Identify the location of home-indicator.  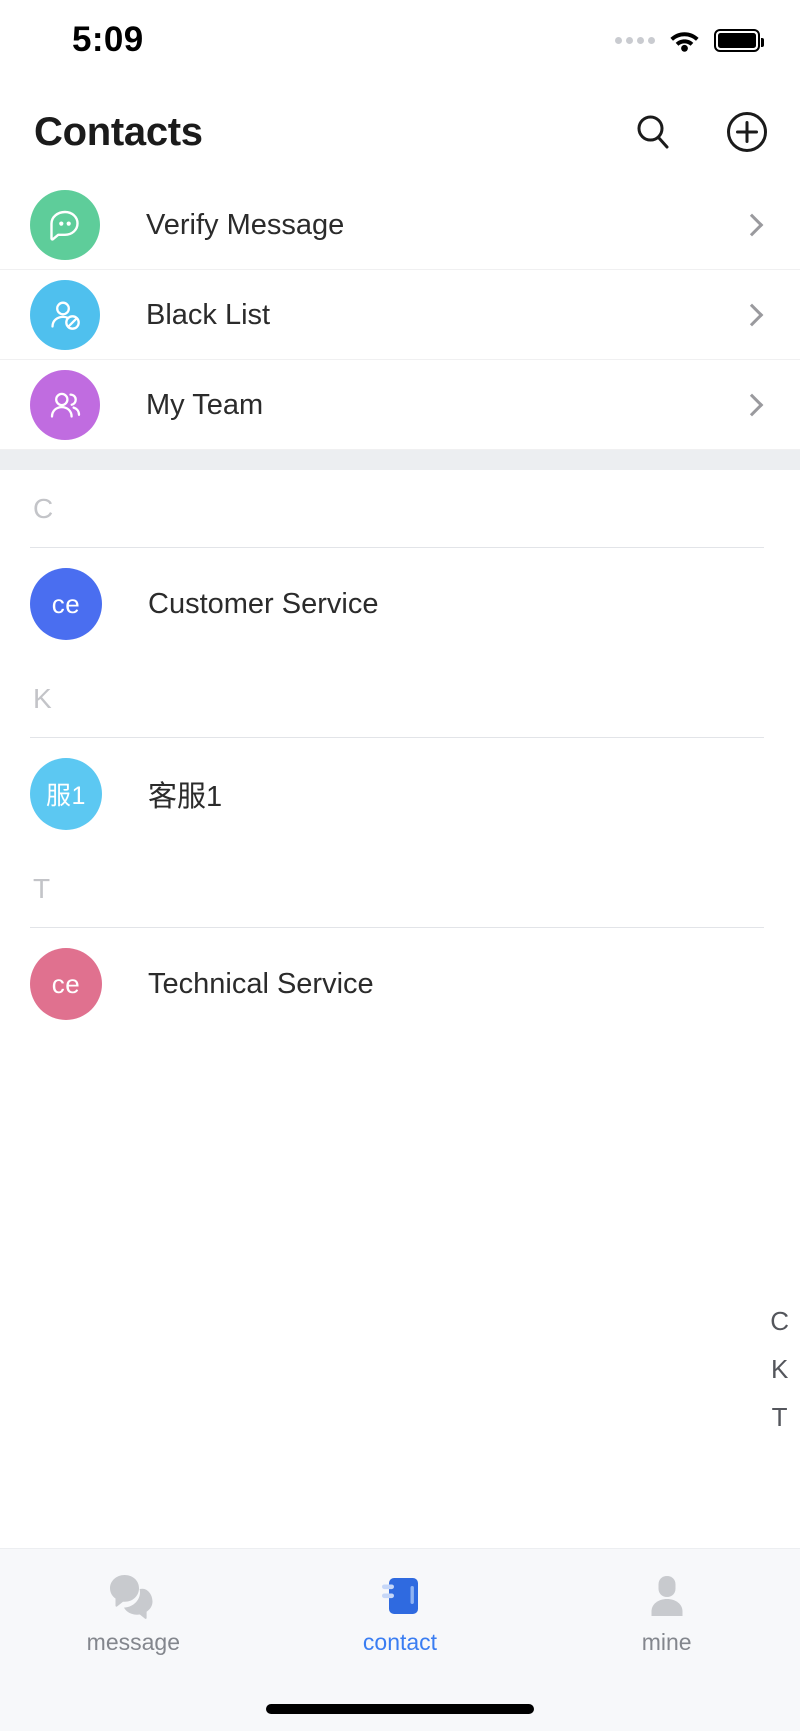
(400, 1708).